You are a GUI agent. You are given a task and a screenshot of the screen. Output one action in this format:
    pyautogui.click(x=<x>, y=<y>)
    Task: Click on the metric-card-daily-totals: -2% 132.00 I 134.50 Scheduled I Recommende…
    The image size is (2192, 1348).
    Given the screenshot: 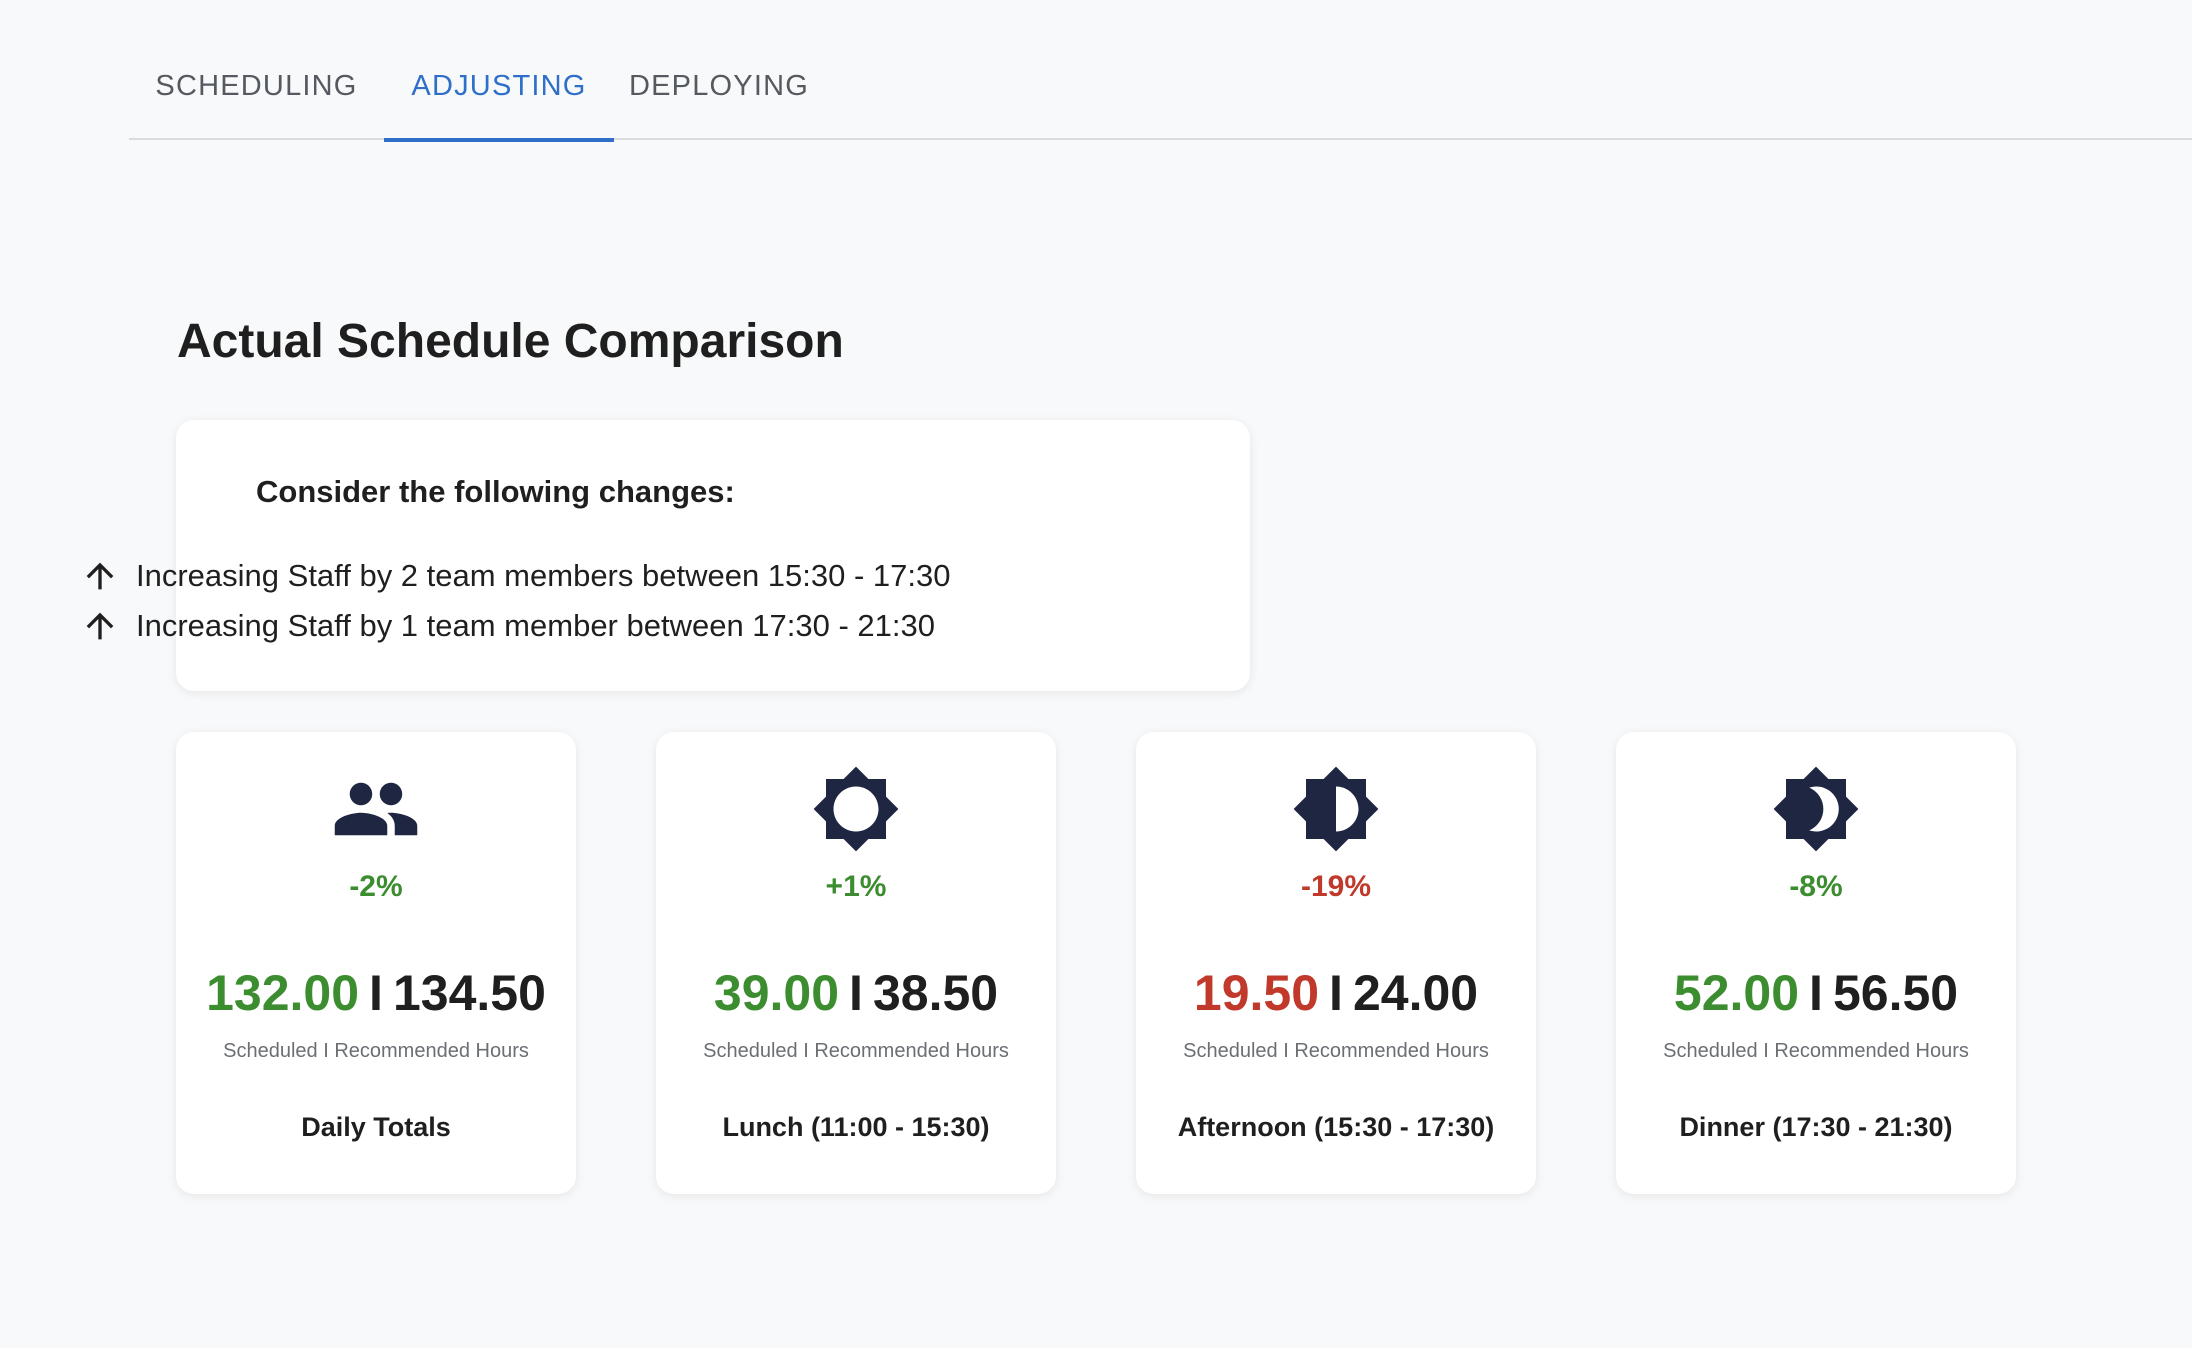 What is the action you would take?
    pyautogui.click(x=376, y=963)
    